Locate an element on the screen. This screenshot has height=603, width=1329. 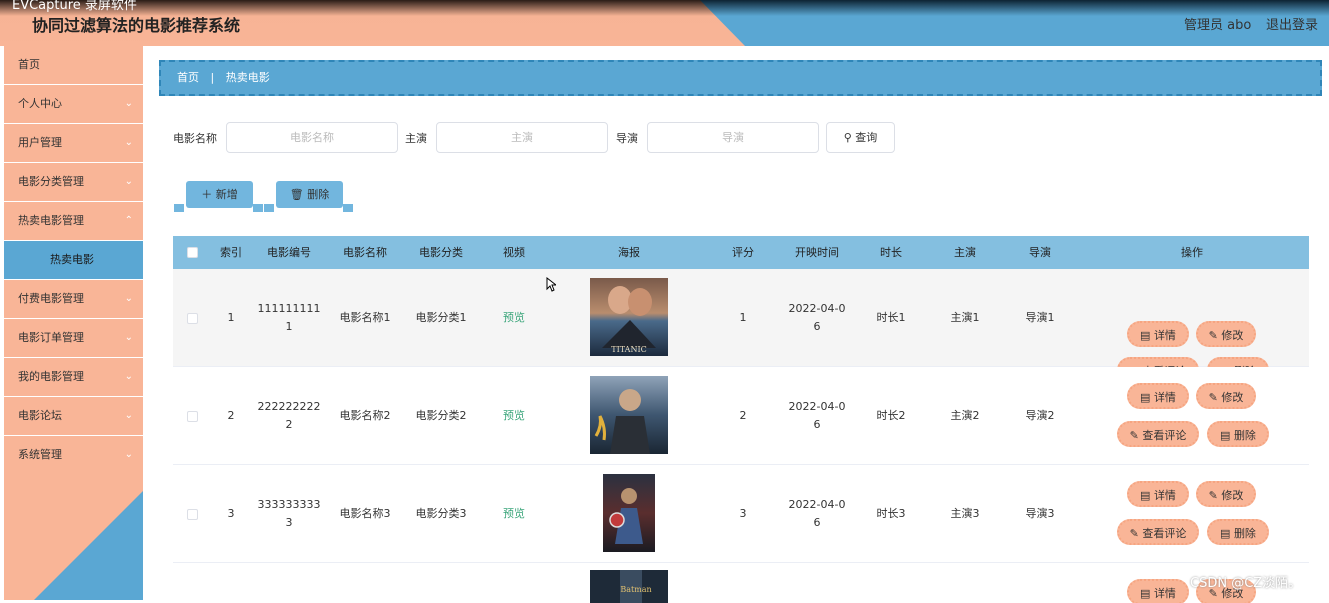
sidebar-item-hot-movie-management: 热卖电影管理 ⌃ is located at coordinates (73, 221).